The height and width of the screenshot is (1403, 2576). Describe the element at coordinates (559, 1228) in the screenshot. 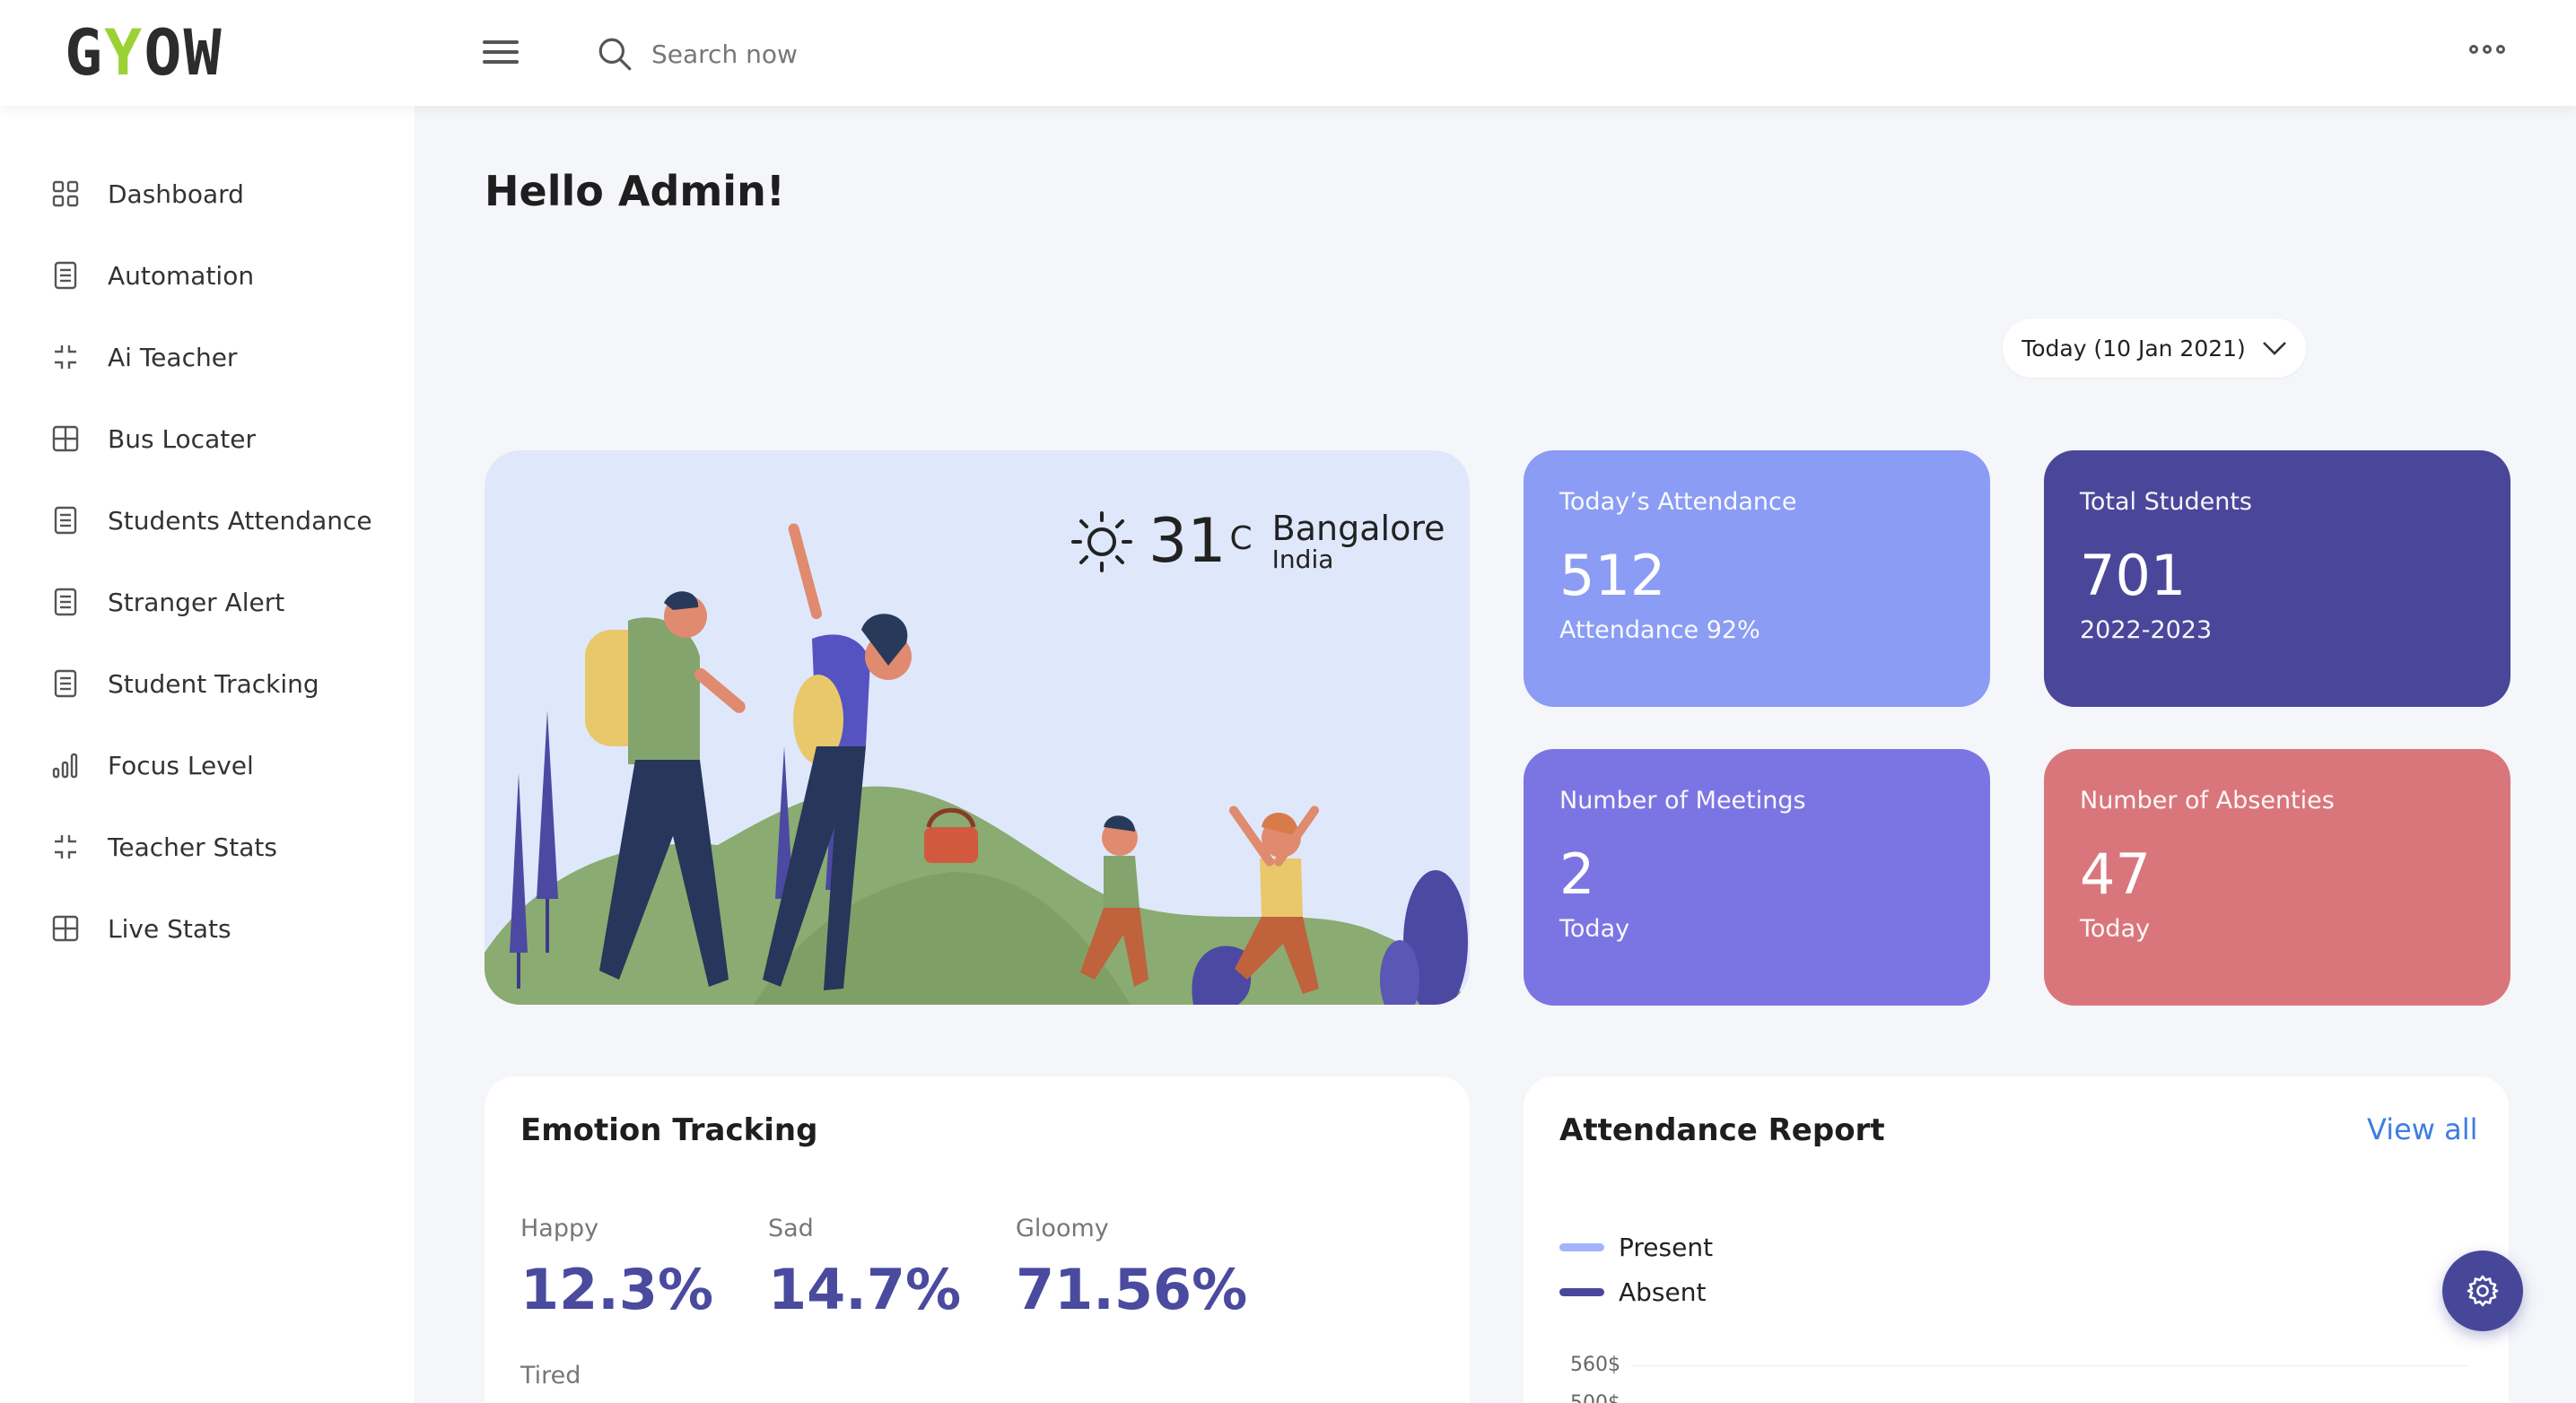

I see `emotion-label: Happy` at that location.